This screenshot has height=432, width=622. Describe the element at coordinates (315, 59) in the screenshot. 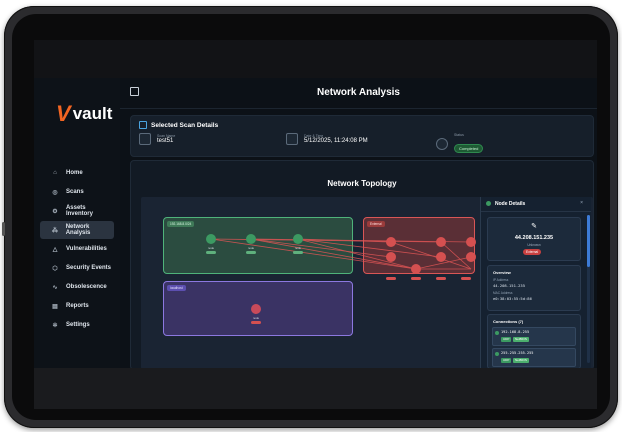

I see `screen-top-bar` at that location.